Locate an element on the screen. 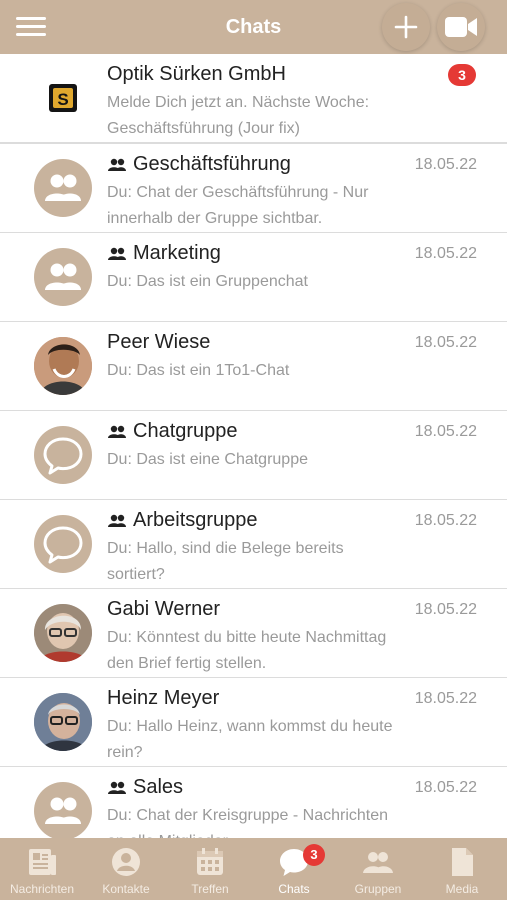 This screenshot has width=507, height=900. chat-name: Geschäftsführung is located at coordinates (199, 164).